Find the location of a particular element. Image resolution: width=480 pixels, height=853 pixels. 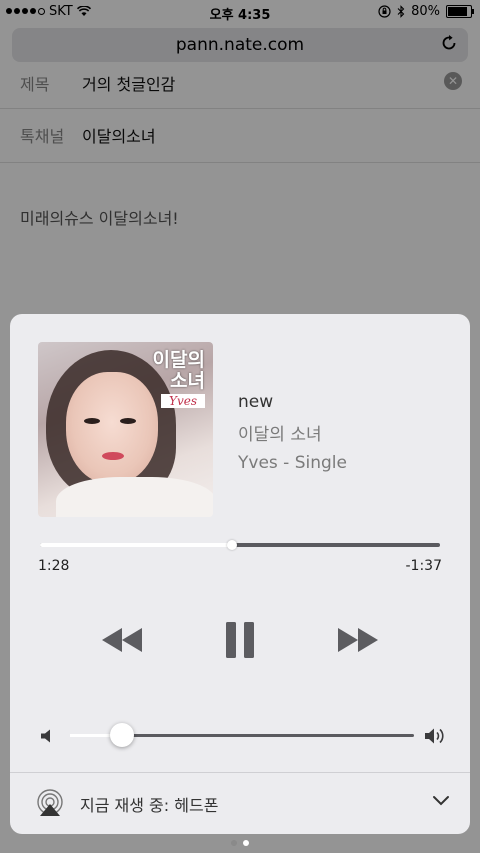

fast-forward-button is located at coordinates (357, 640).